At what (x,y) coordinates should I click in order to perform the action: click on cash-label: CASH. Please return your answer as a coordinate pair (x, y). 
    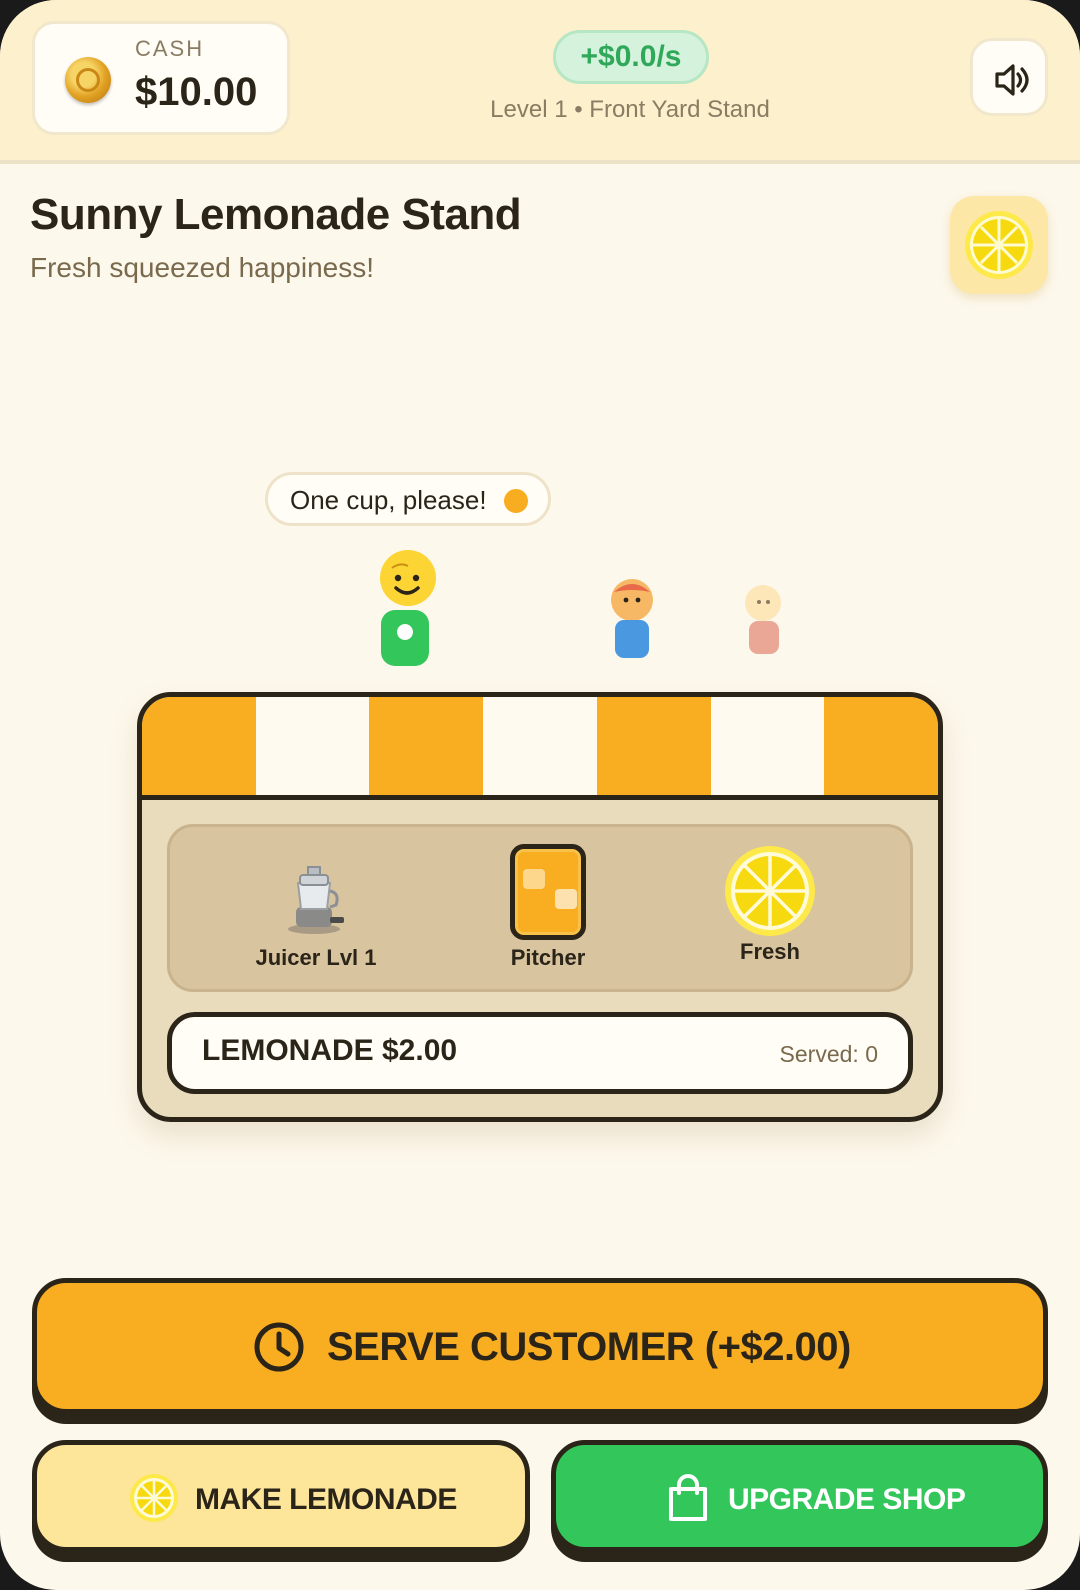
    Looking at the image, I should click on (170, 48).